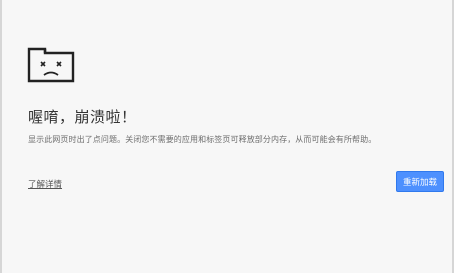 Image resolution: width=454 pixels, height=273 pixels. What do you see at coordinates (420, 181) in the screenshot?
I see `reload-button: 重新加载` at bounding box center [420, 181].